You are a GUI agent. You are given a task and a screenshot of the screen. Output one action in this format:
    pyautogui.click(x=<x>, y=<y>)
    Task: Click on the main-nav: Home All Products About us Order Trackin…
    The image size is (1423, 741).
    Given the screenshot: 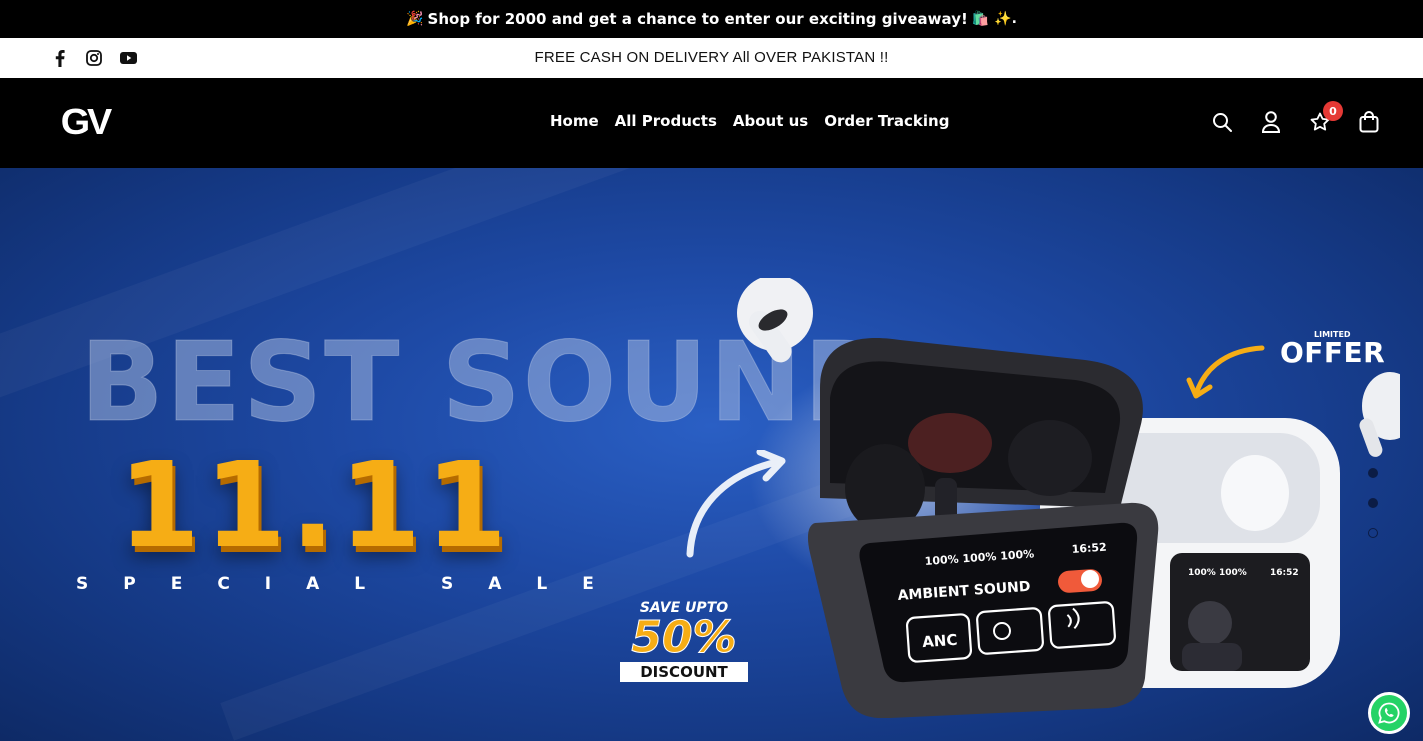 What is the action you would take?
    pyautogui.click(x=749, y=121)
    